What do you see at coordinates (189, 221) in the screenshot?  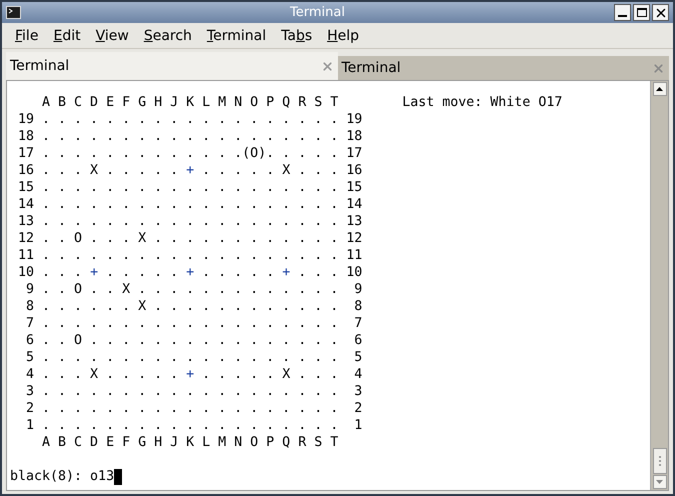 I see `terminal-line: 13 . . . . . . . . . . . . . . . . . . . 13` at bounding box center [189, 221].